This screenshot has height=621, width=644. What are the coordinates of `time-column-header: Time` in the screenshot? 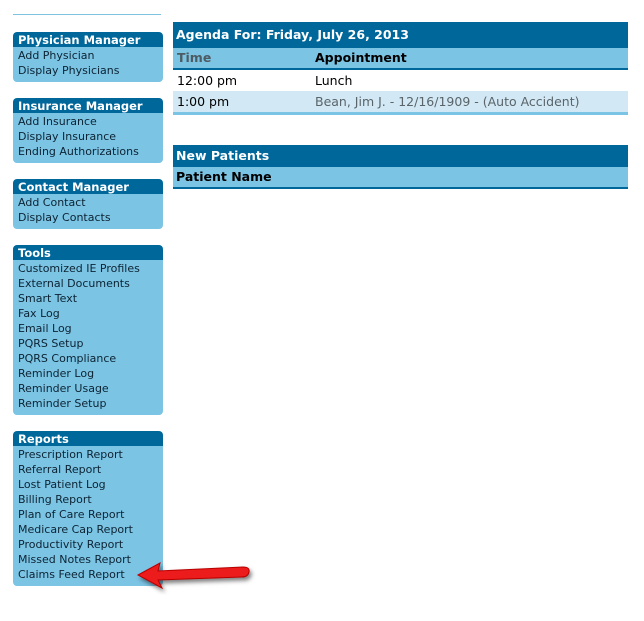 It's located at (194, 57).